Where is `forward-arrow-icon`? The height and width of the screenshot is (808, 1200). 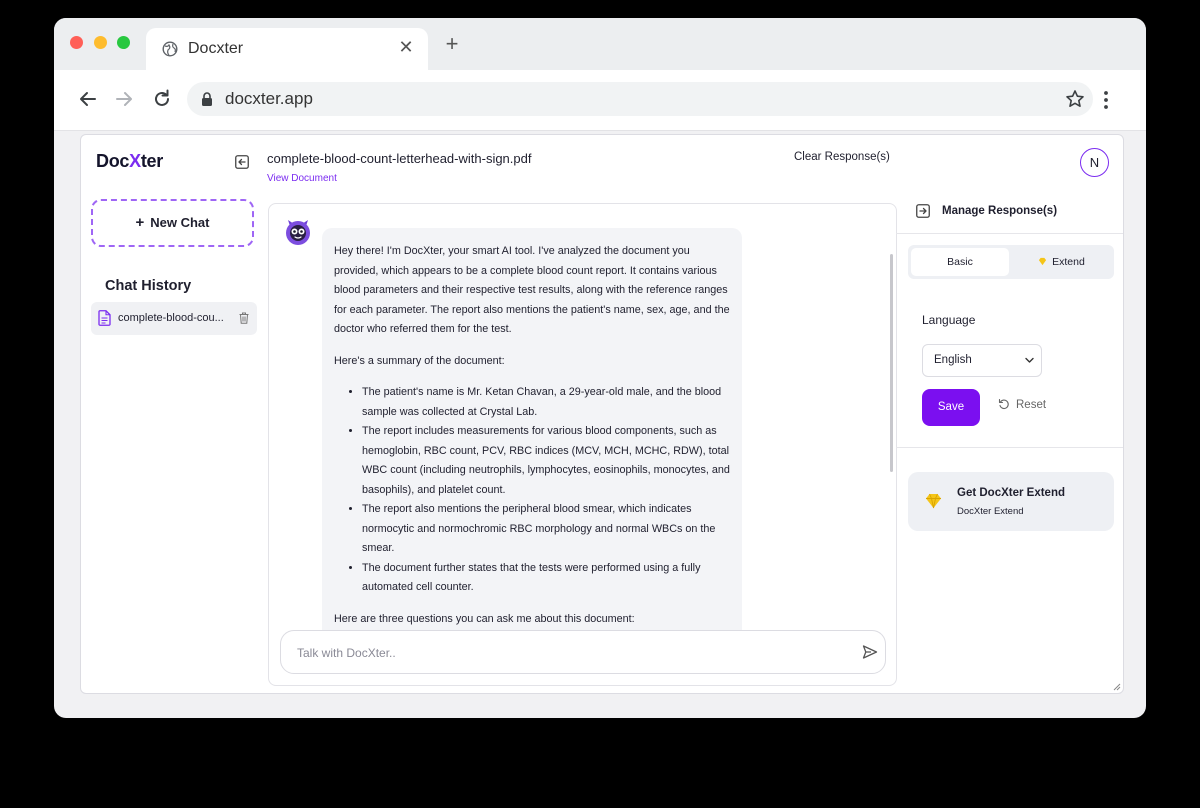 forward-arrow-icon is located at coordinates (124, 99).